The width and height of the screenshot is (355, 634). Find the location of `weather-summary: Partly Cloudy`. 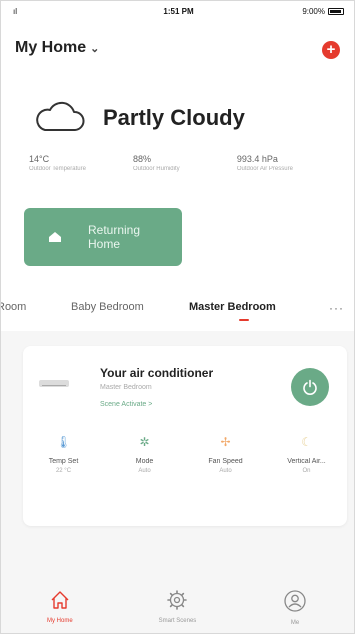

weather-summary: Partly Cloudy is located at coordinates (185, 118).